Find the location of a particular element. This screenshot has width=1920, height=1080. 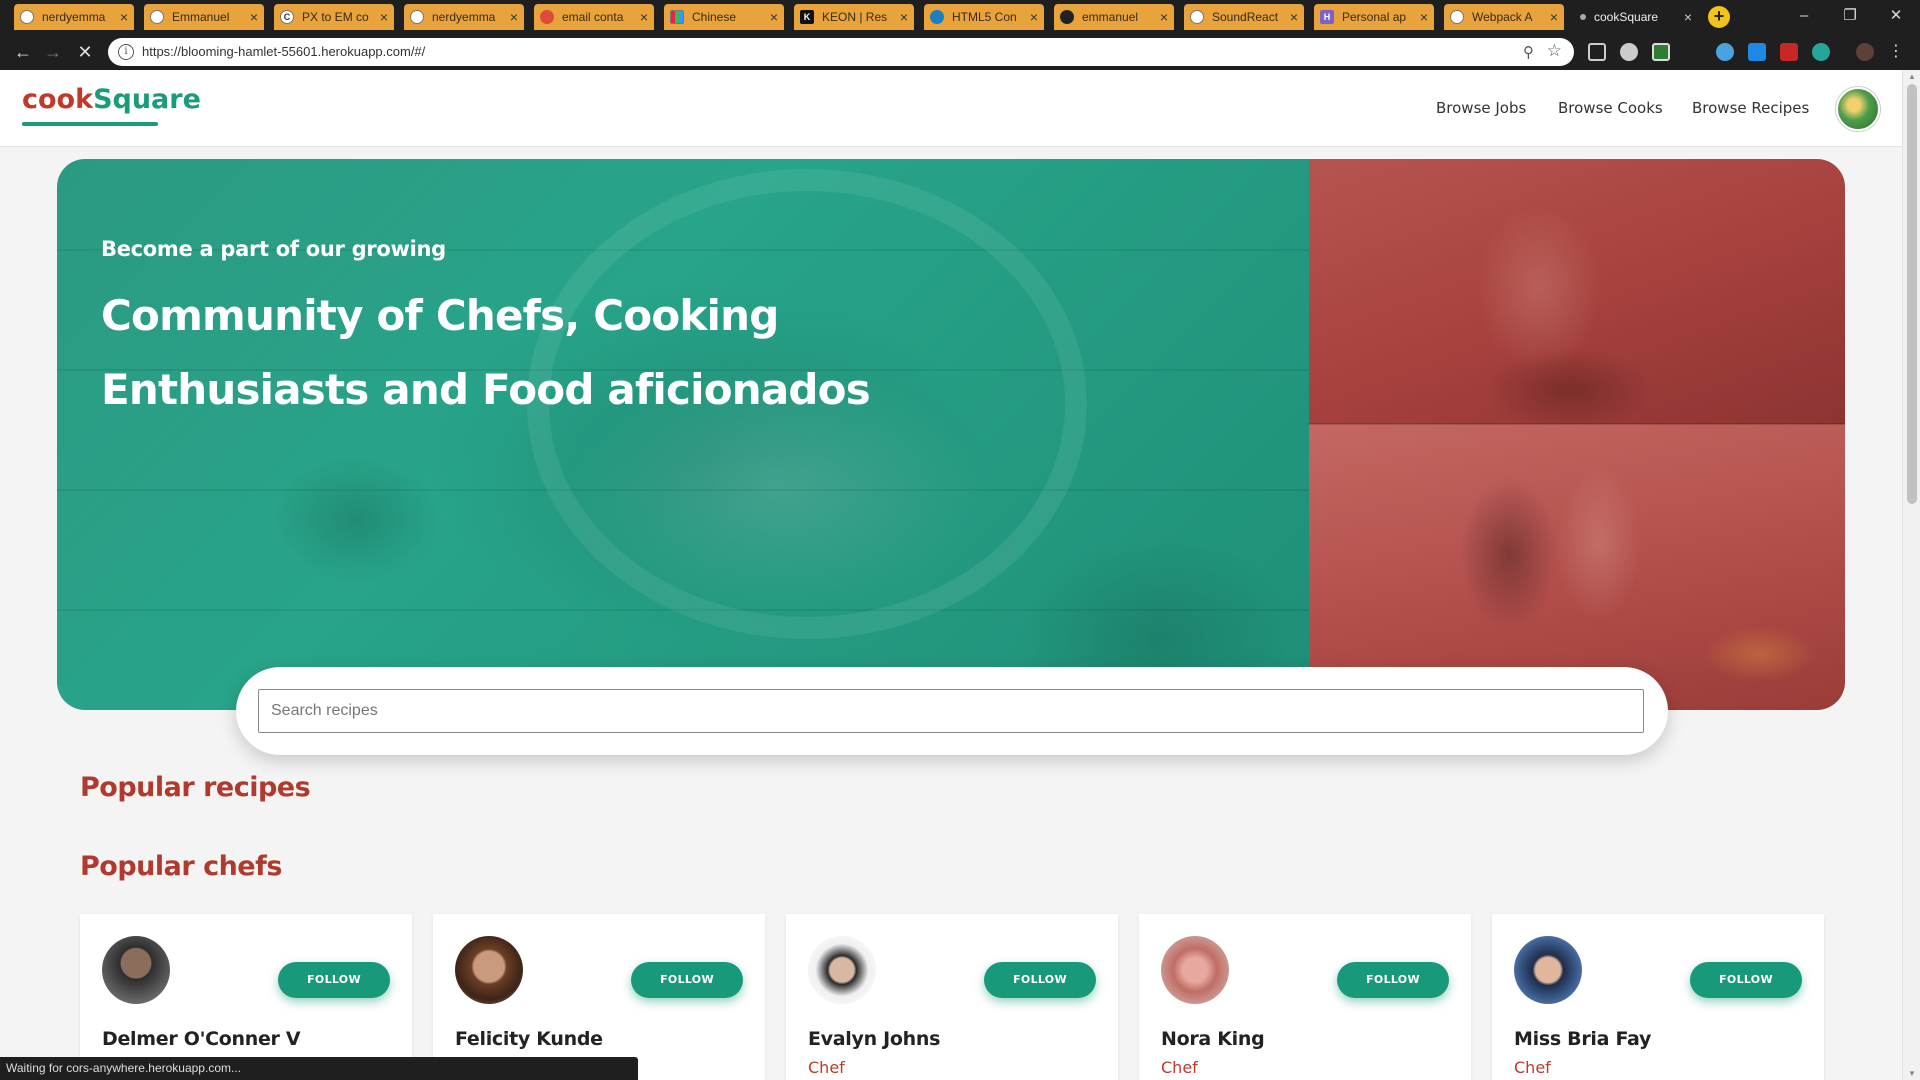

chef-card: FOLLOW Felicity Kunde is located at coordinates (599, 997).